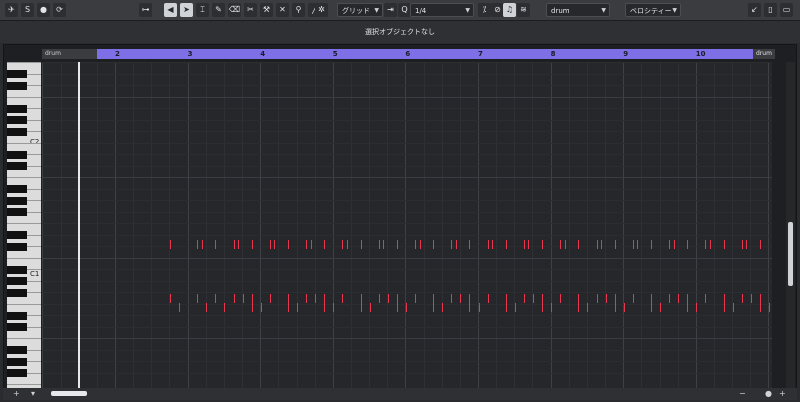 The height and width of the screenshot is (402, 800). Describe the element at coordinates (27, 10) in the screenshot. I see `solo-icon: S` at that location.